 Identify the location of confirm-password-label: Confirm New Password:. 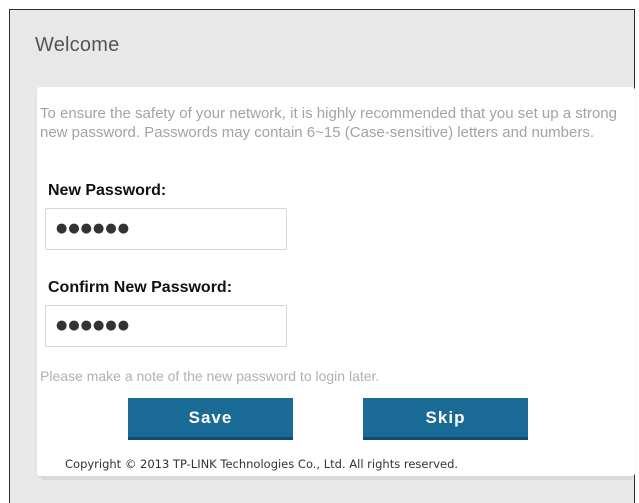
(140, 287).